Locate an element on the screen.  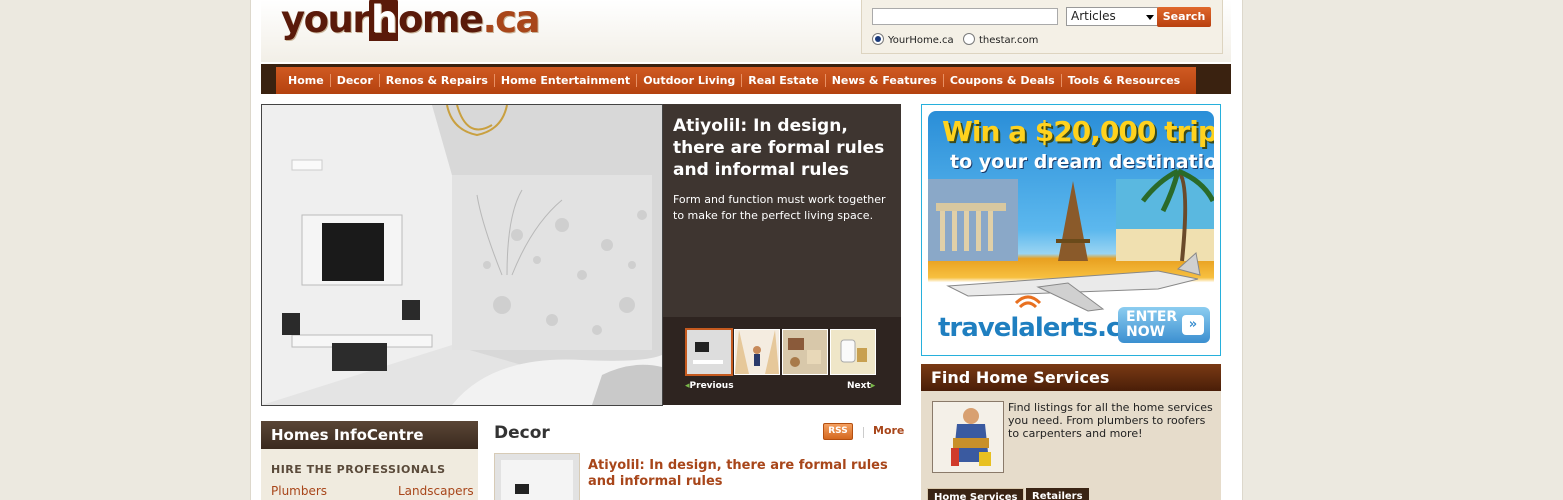
search-input is located at coordinates (965, 16).